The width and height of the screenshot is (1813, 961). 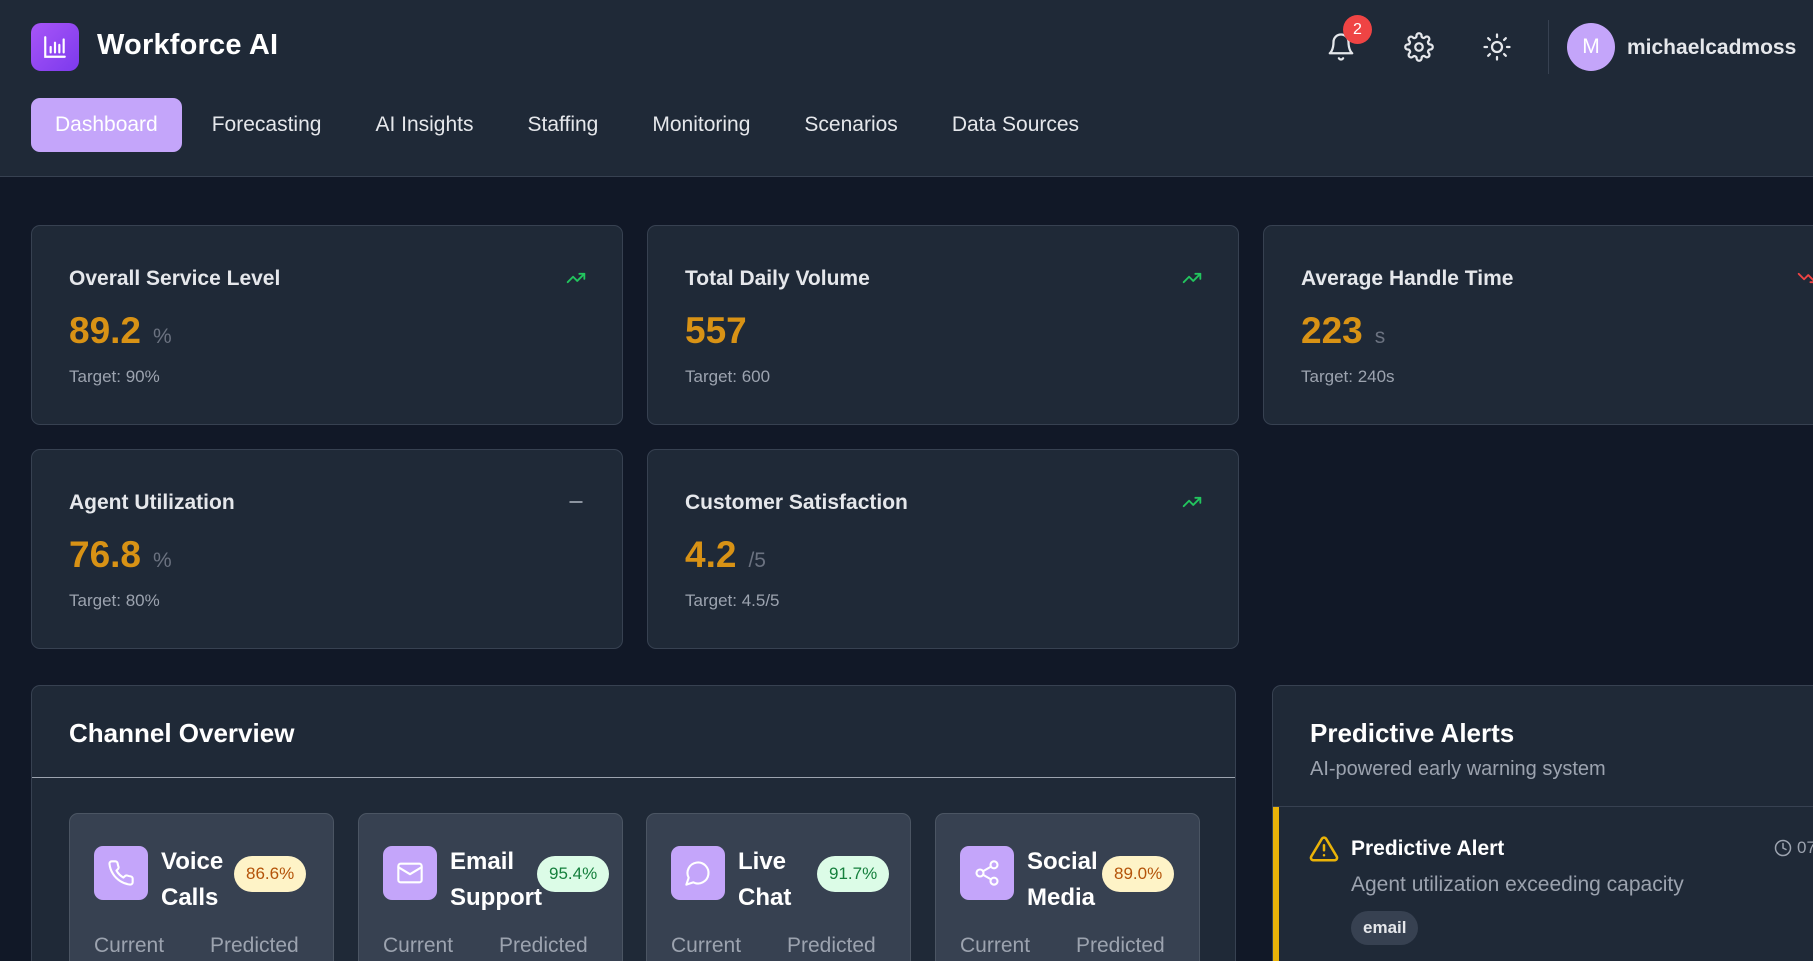 What do you see at coordinates (633, 777) in the screenshot?
I see `divider` at bounding box center [633, 777].